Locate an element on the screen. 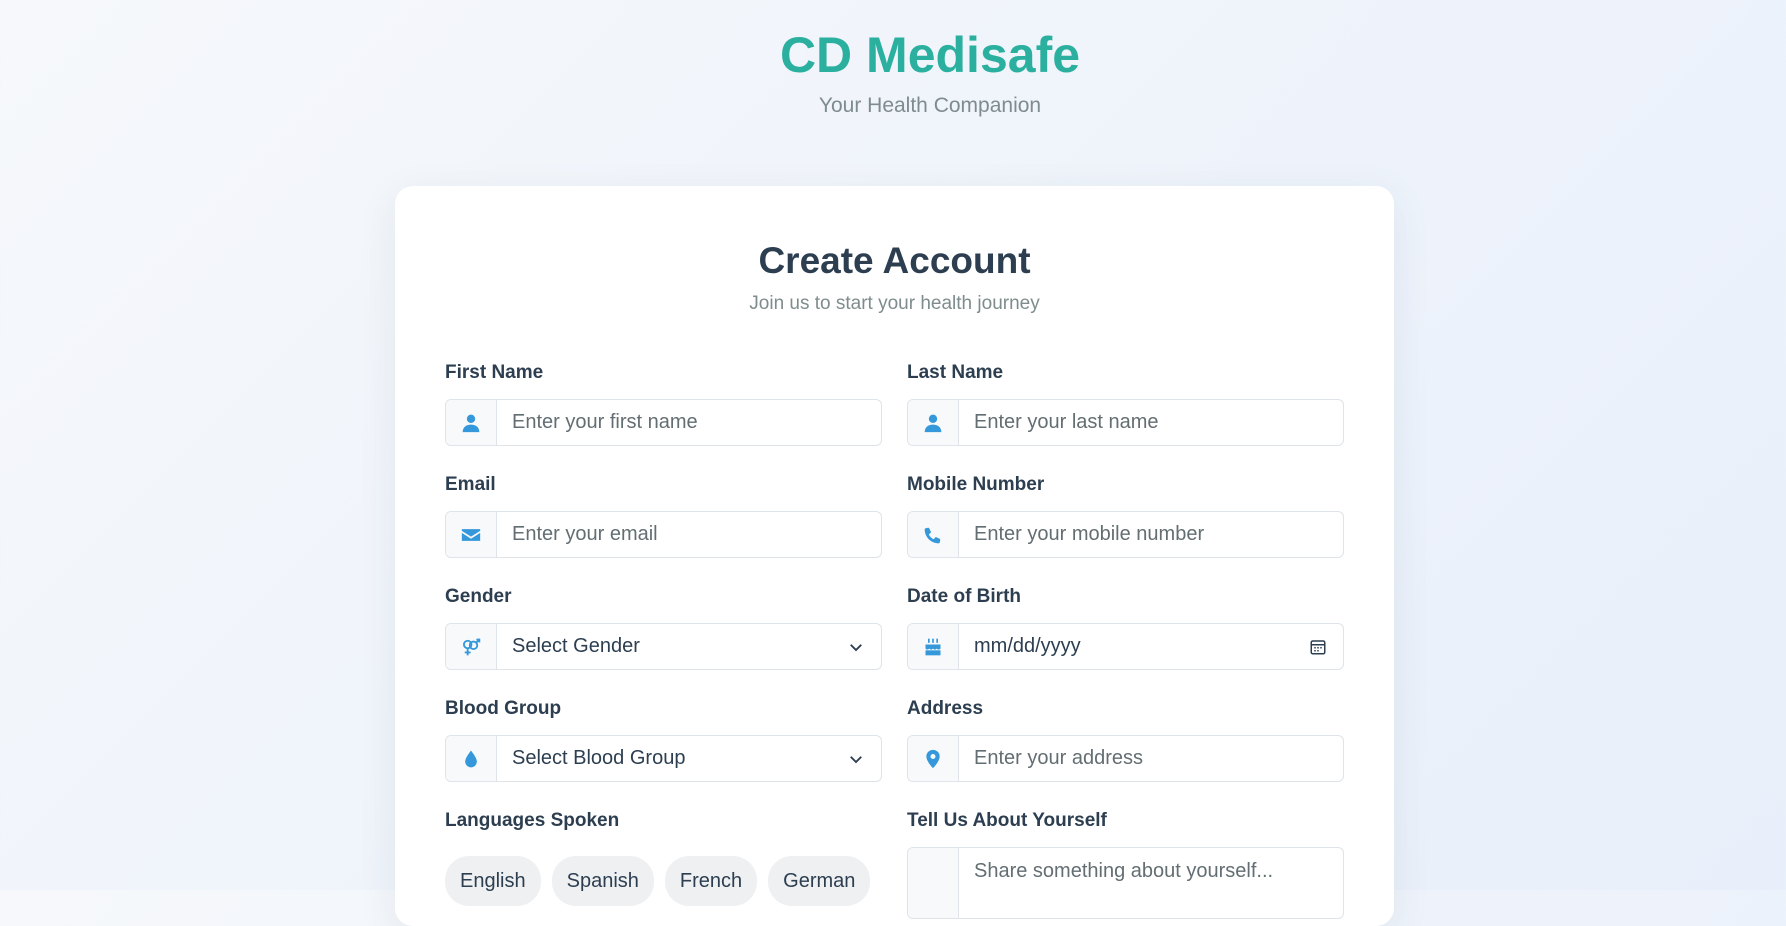 The height and width of the screenshot is (926, 1786). language-chip-english: English is located at coordinates (493, 881).